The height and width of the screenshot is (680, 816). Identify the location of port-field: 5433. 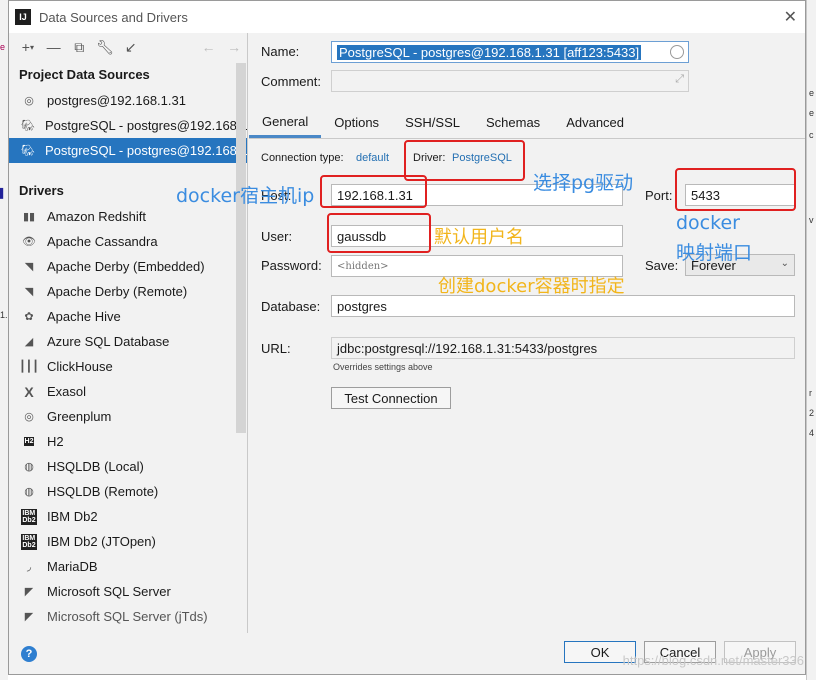
(740, 195).